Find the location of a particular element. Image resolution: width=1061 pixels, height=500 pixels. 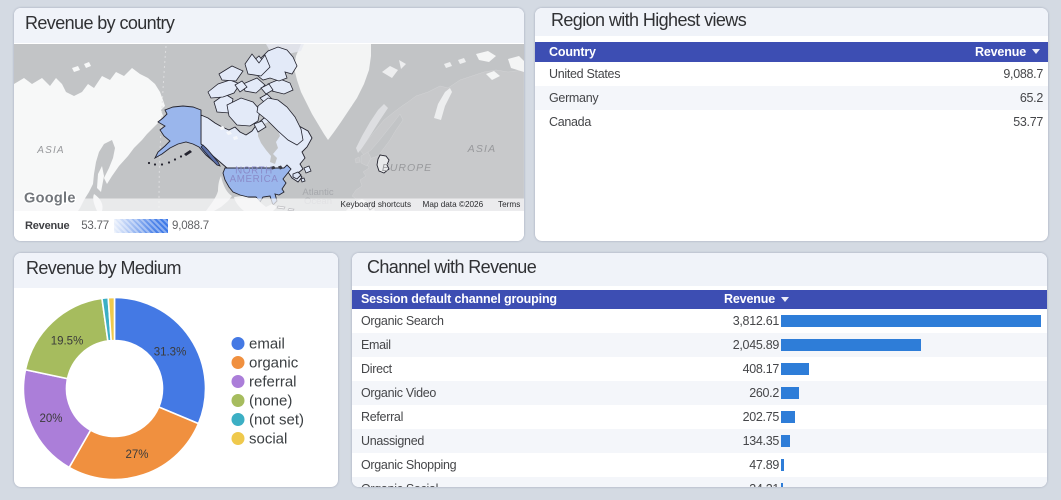

svg-text: Keyboard shortcuts is located at coordinates (376, 204).